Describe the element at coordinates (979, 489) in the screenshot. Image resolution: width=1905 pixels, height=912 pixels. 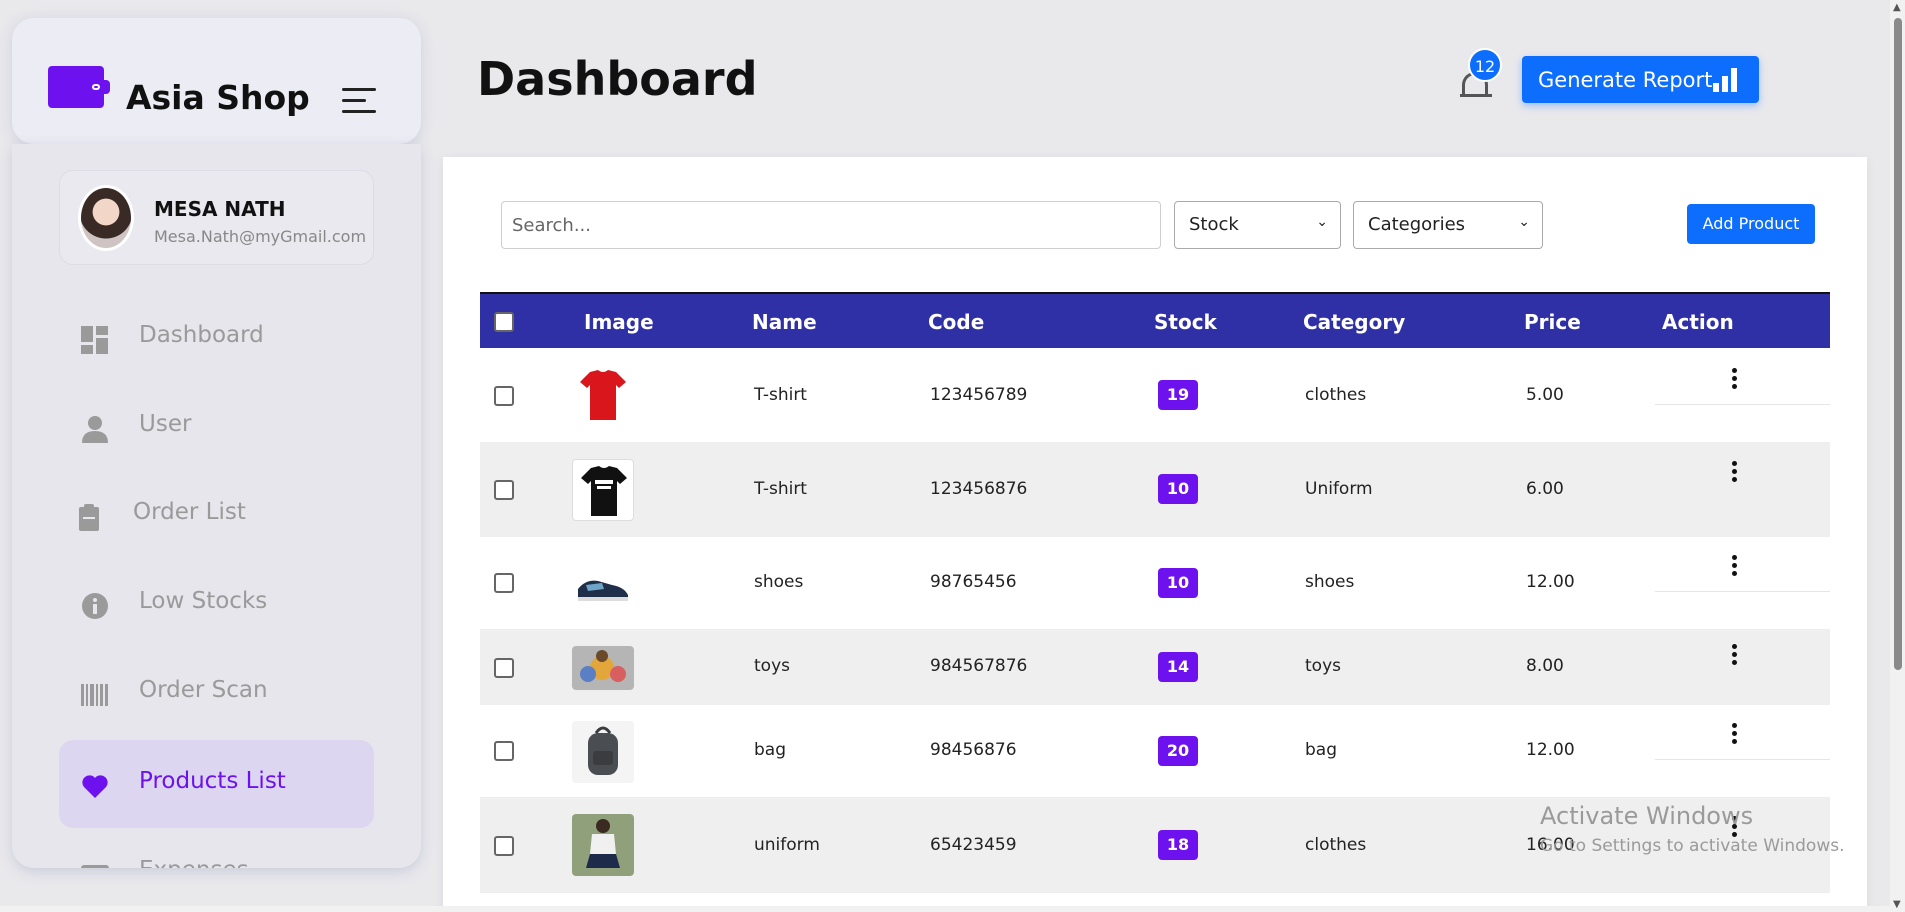
I see `product-code: 123456876` at that location.